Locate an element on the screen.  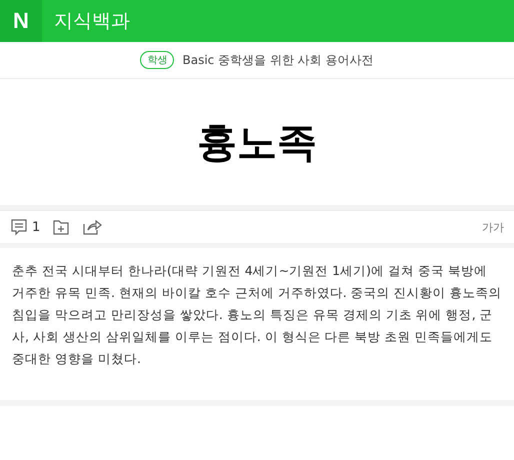
share-icon is located at coordinates (92, 227).